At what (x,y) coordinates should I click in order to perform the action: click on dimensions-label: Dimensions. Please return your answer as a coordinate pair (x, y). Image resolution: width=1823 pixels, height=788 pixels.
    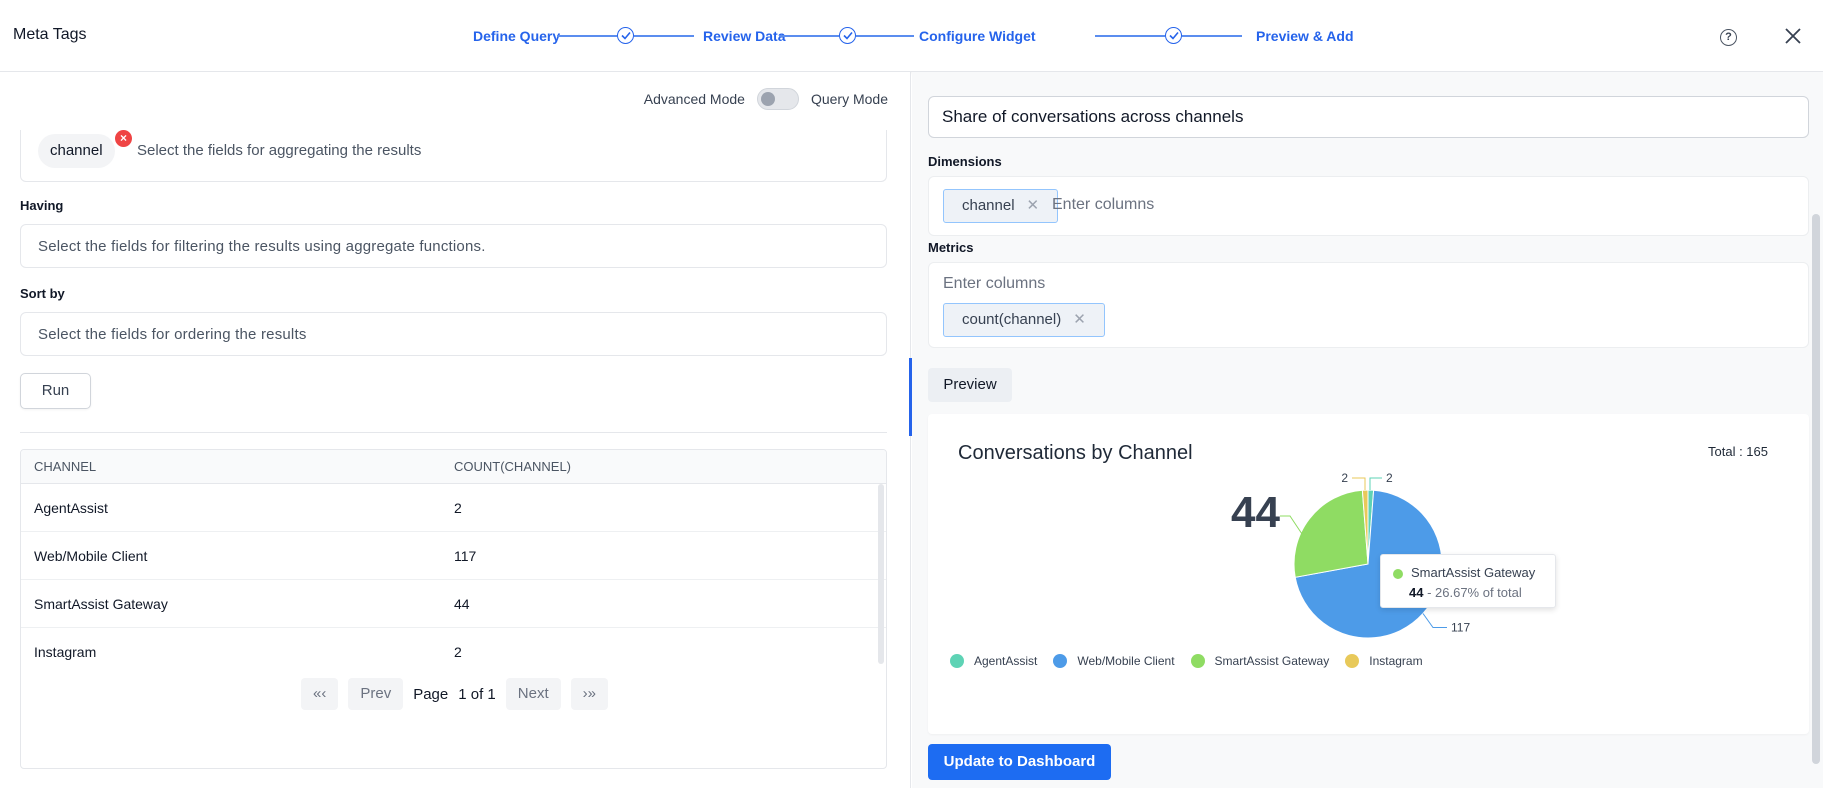
    Looking at the image, I should click on (965, 161).